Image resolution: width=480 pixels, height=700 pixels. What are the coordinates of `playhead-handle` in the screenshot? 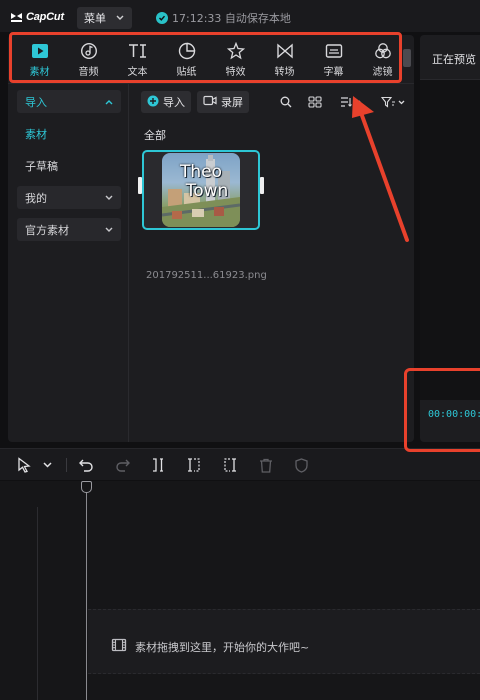 It's located at (86, 487).